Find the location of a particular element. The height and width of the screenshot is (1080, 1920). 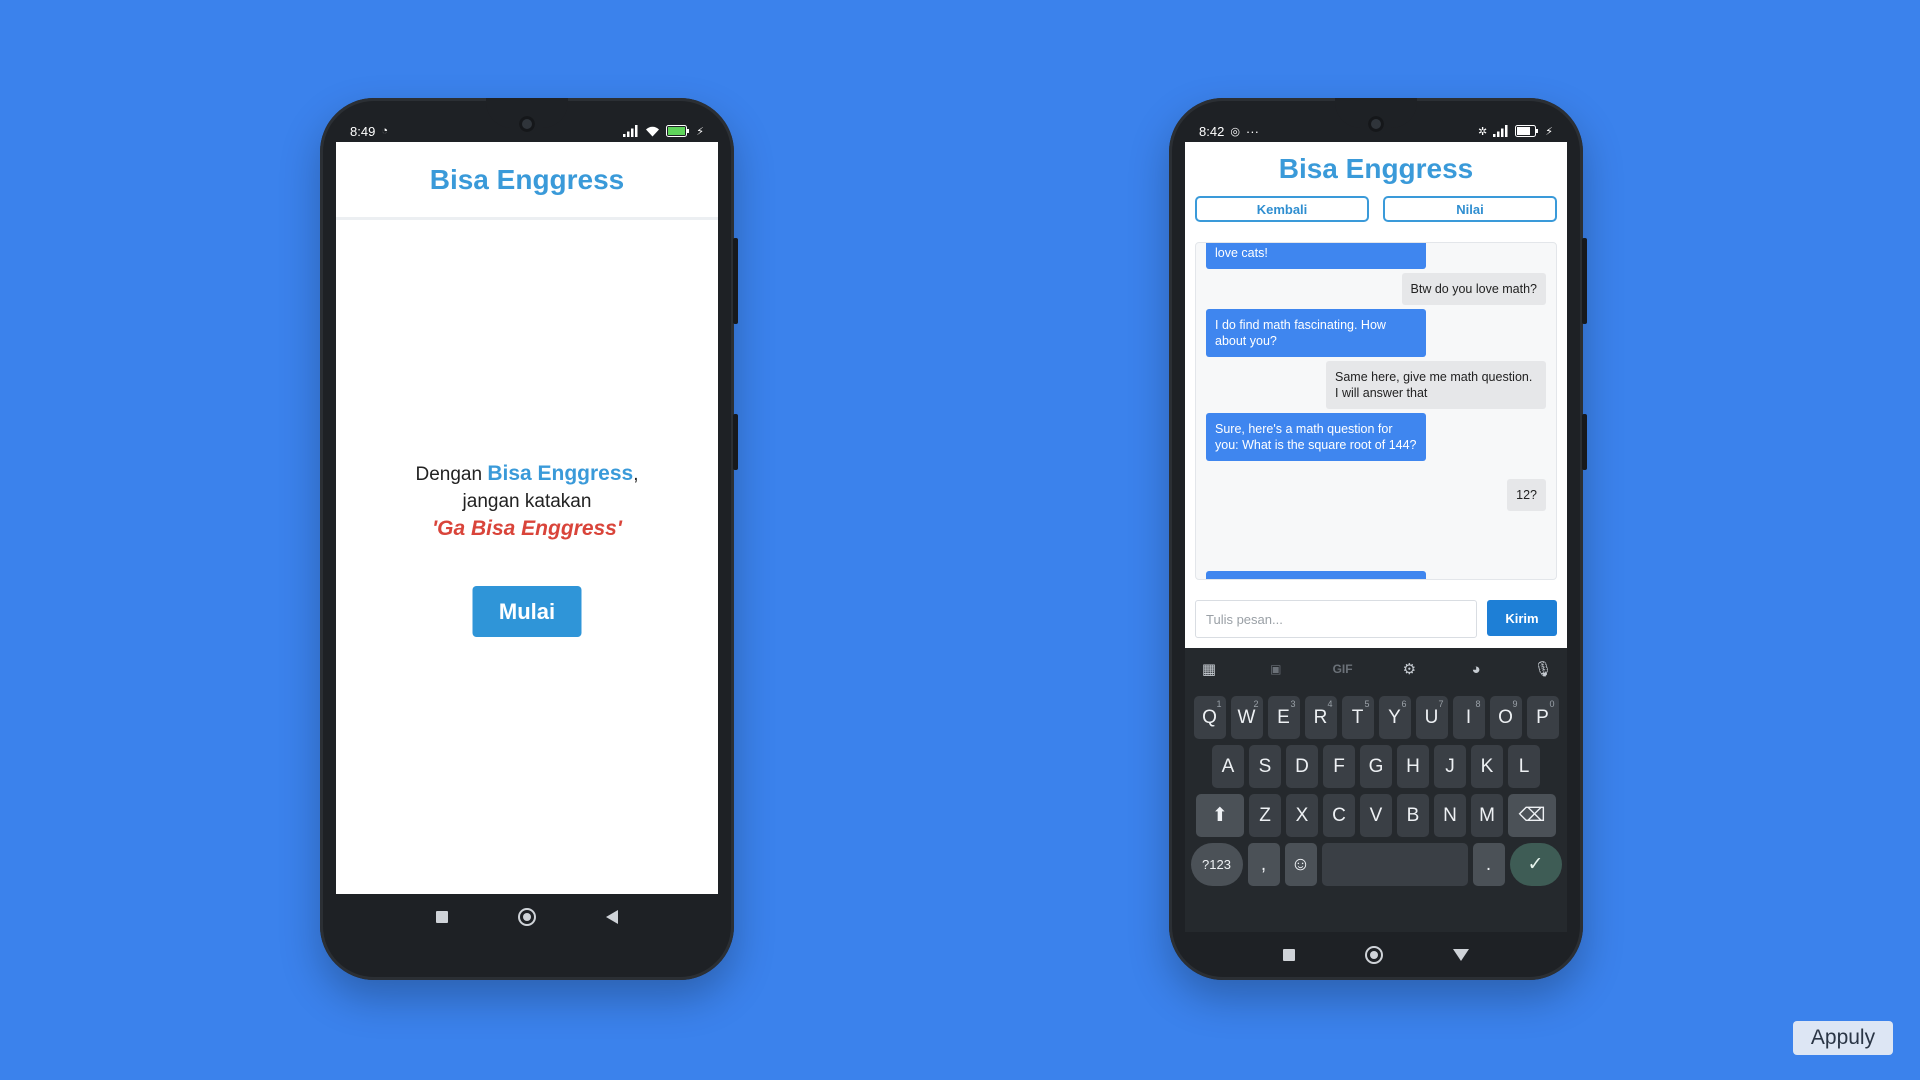

chat-message: 12? is located at coordinates (1526, 495).